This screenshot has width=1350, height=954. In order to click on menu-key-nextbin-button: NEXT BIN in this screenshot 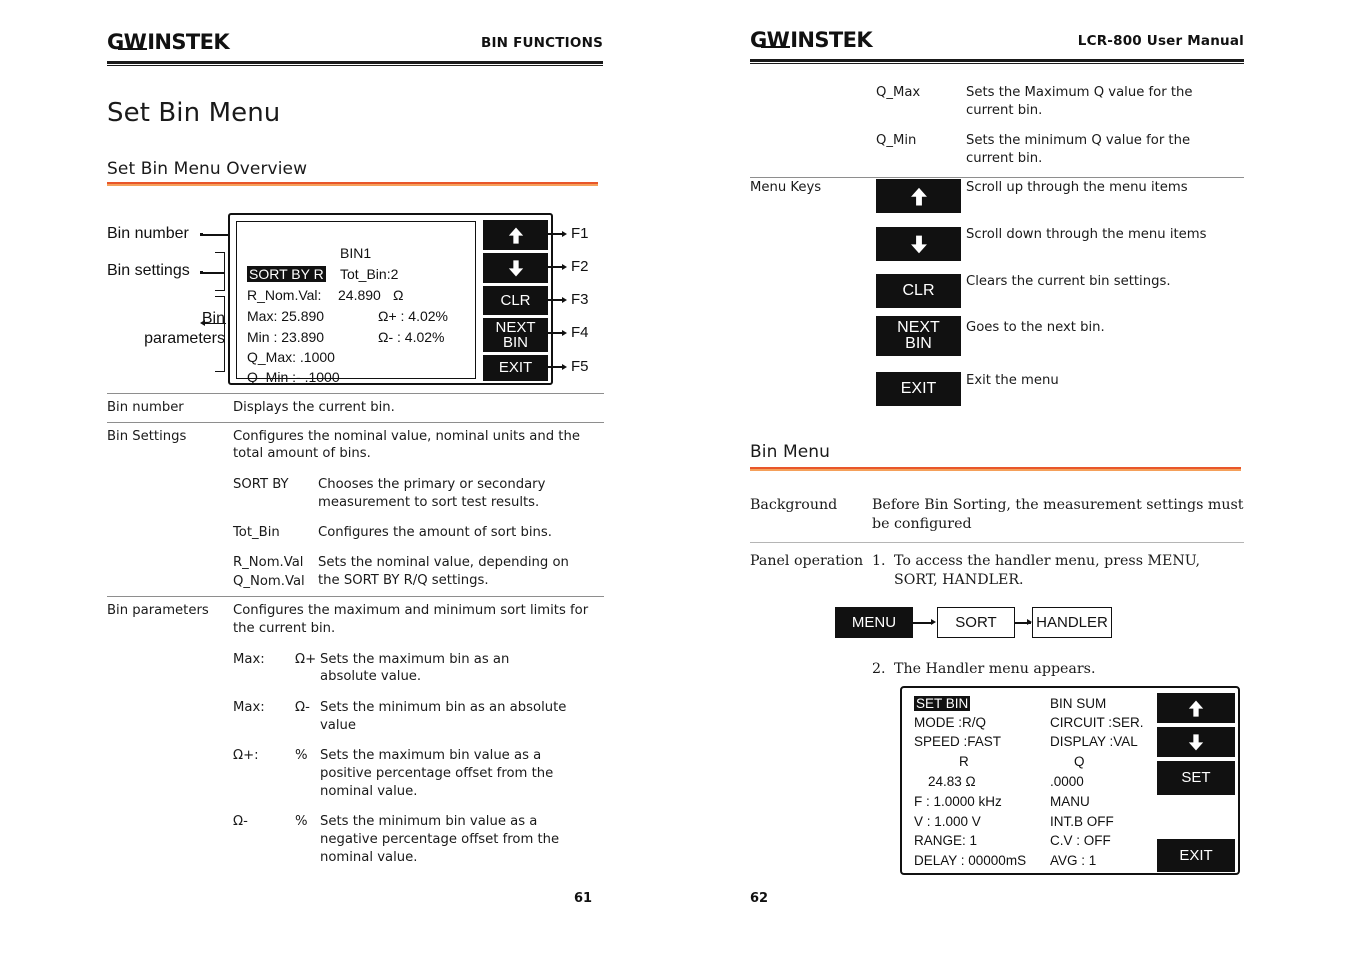, I will do `click(918, 336)`.